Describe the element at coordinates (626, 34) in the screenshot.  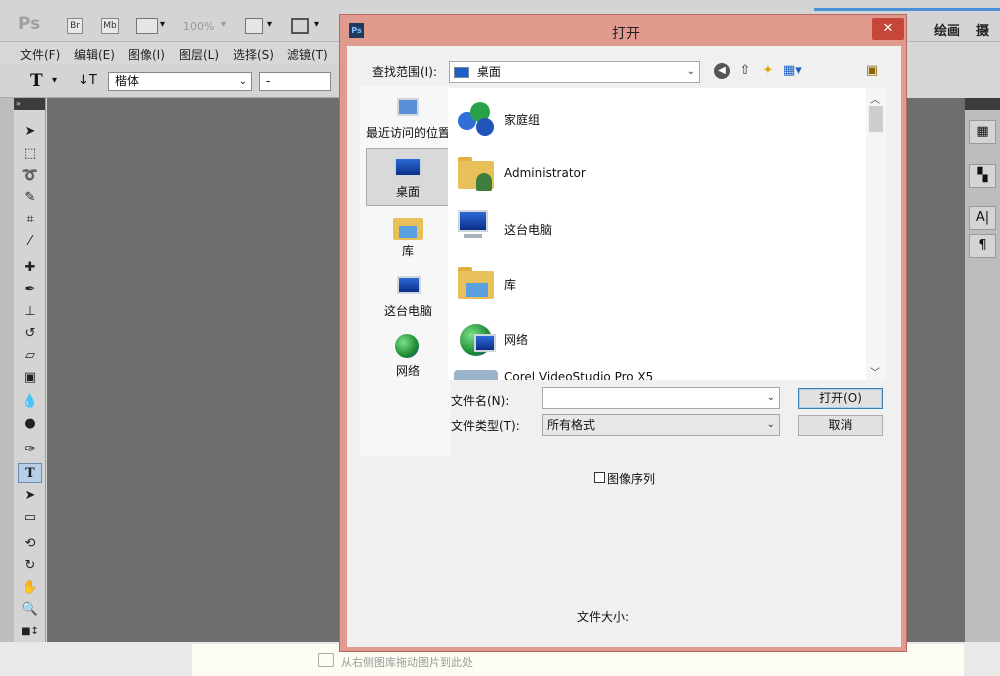
I see `dialog-title: 打开` at that location.